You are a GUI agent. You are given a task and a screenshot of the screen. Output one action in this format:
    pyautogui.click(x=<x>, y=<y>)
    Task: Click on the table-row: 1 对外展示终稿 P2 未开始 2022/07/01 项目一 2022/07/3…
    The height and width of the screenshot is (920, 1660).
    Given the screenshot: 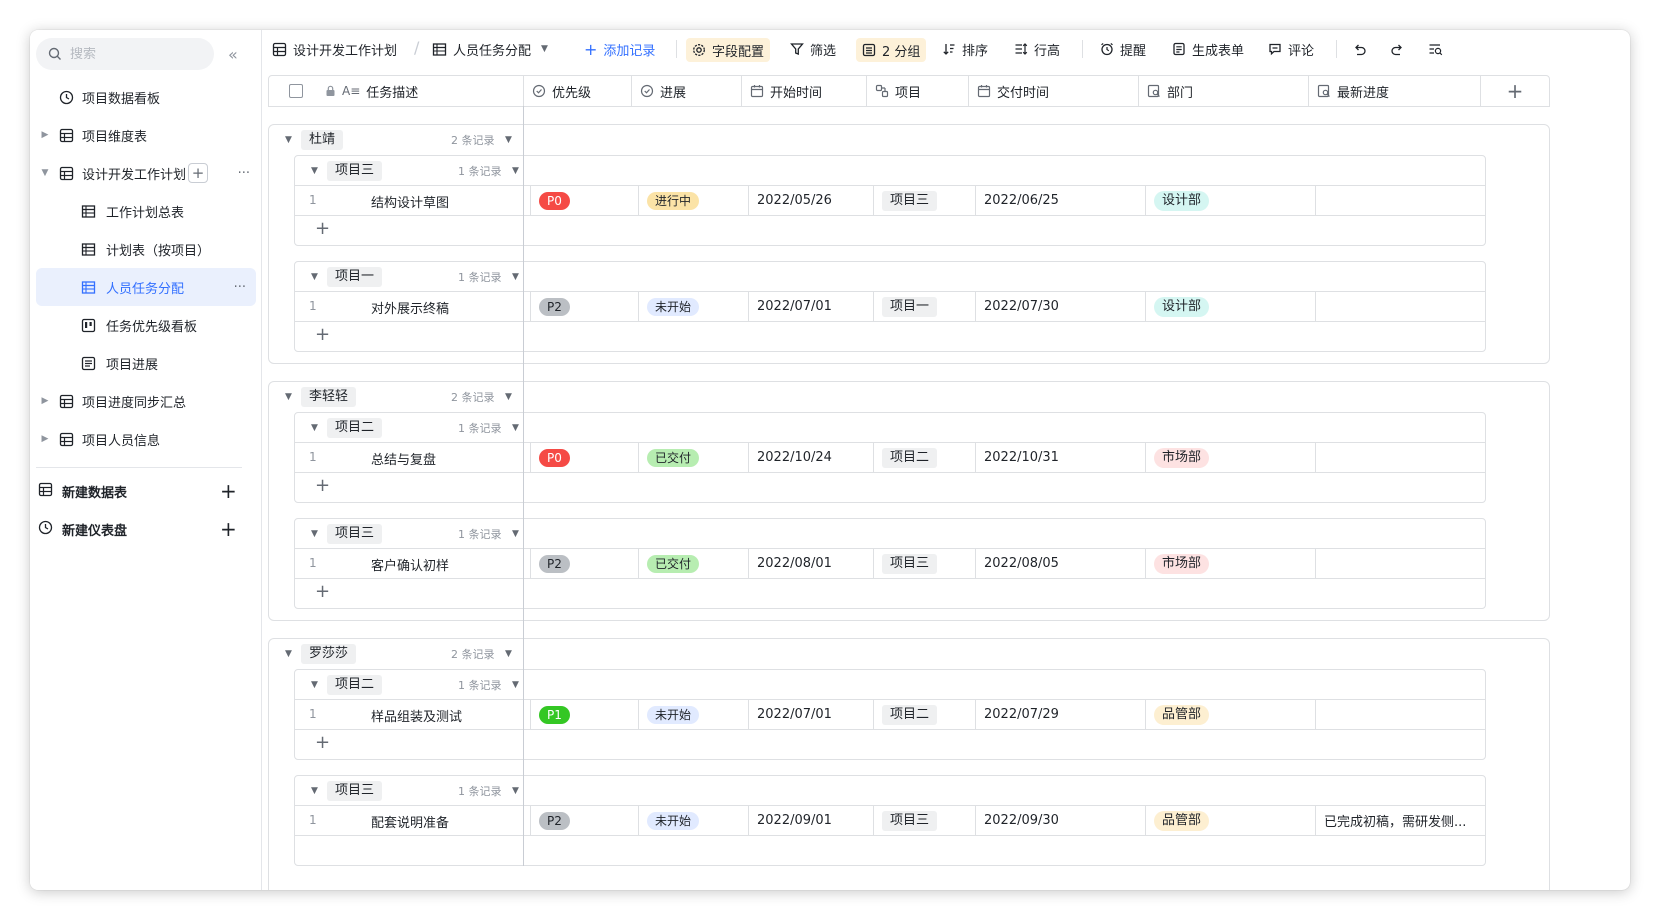 What is the action you would take?
    pyautogui.click(x=890, y=306)
    